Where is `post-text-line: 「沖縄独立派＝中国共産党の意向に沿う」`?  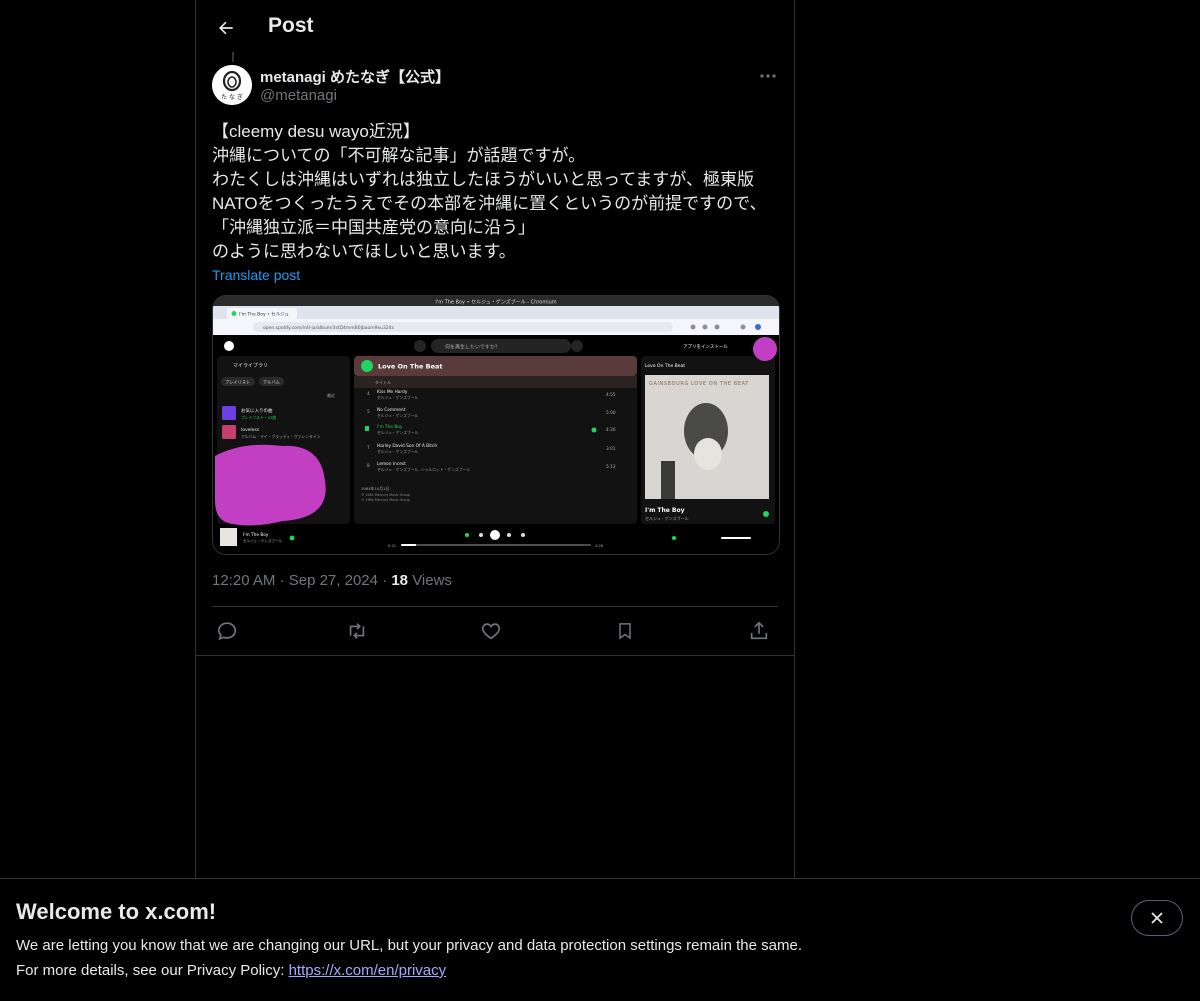
post-text-line: 「沖縄独立派＝中国共産党の意向に沿う」 is located at coordinates (373, 227).